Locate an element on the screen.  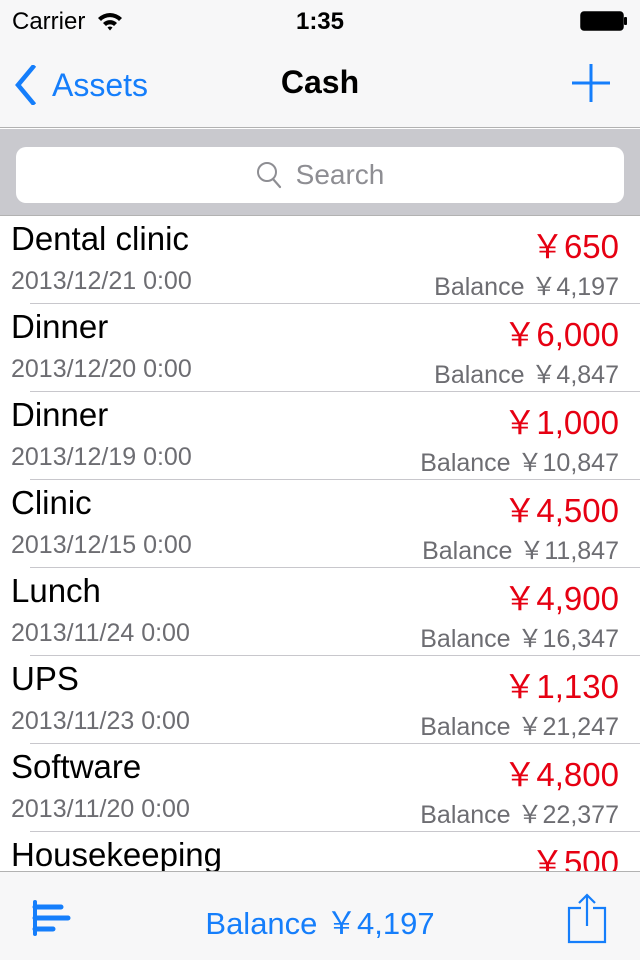
transaction-amount: ￥1,000 is located at coordinates (561, 422).